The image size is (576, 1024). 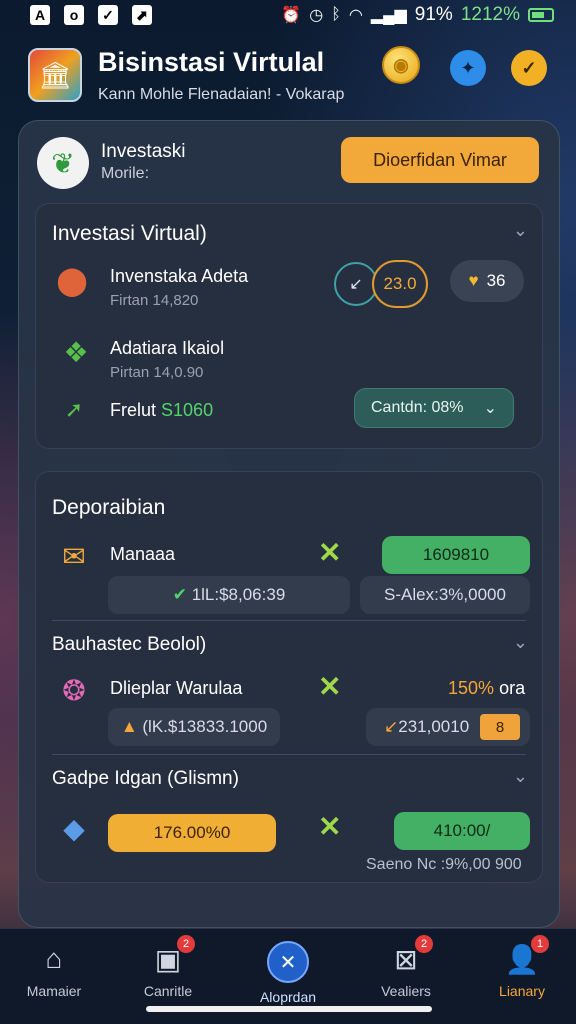 I want to click on profit-value: S1060, so click(x=187, y=410).